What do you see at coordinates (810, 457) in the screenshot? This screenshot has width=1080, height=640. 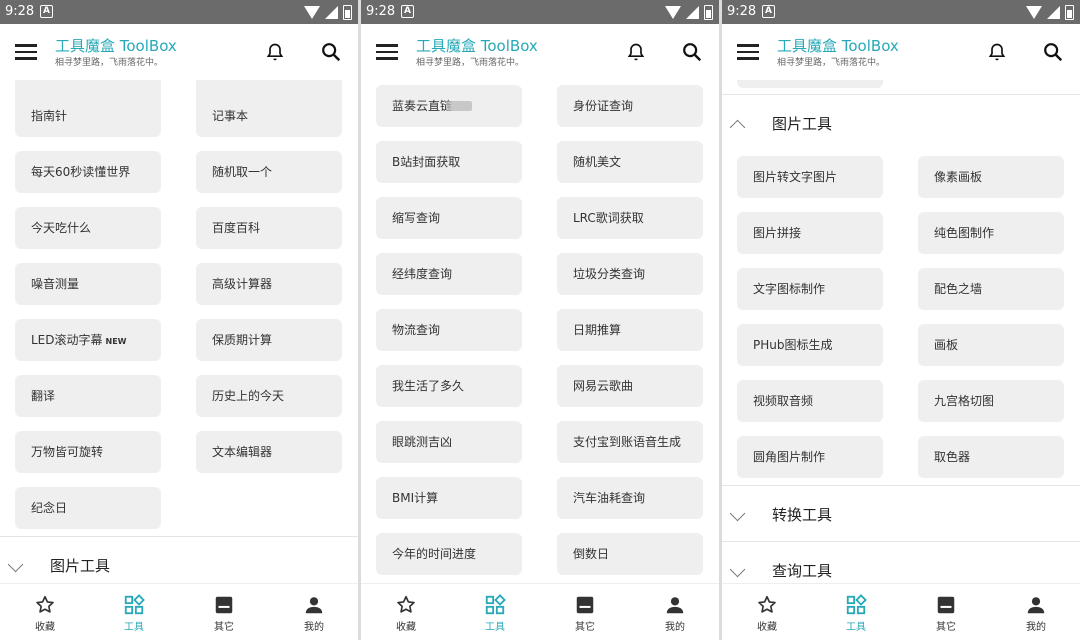 I see `tool-rounded-image: 圆角图片制作` at bounding box center [810, 457].